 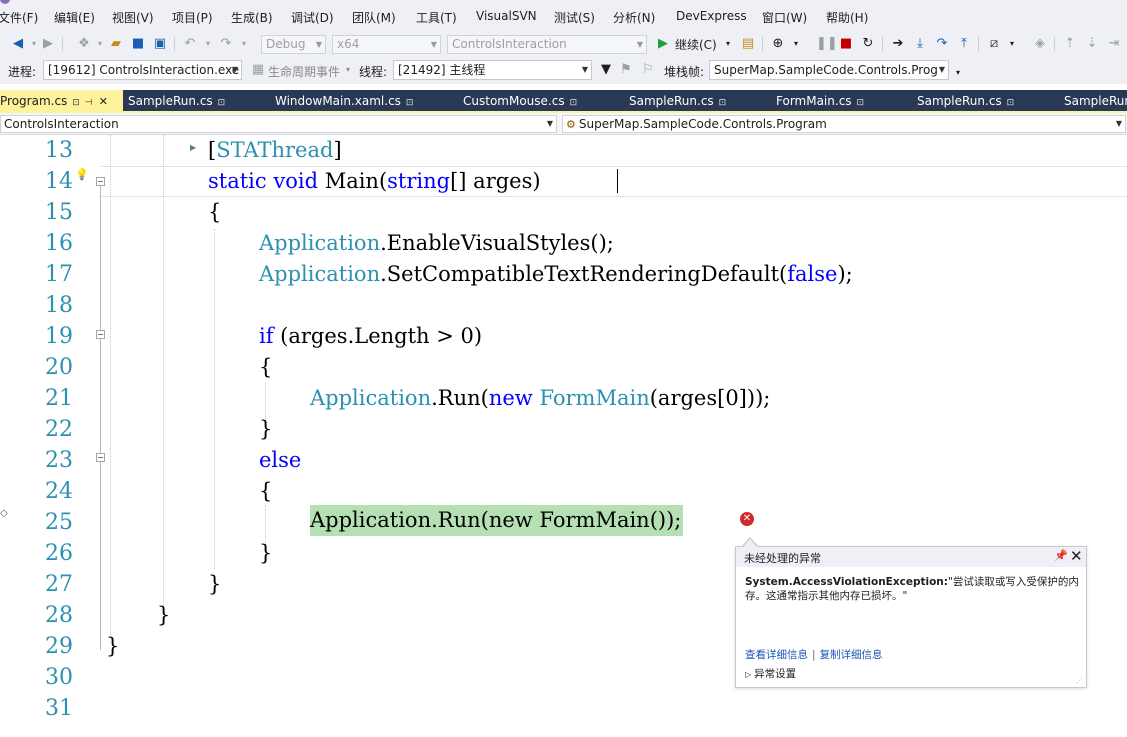 What do you see at coordinates (348, 69) in the screenshot?
I see `lifecycle-dropdown-icon: ▾` at bounding box center [348, 69].